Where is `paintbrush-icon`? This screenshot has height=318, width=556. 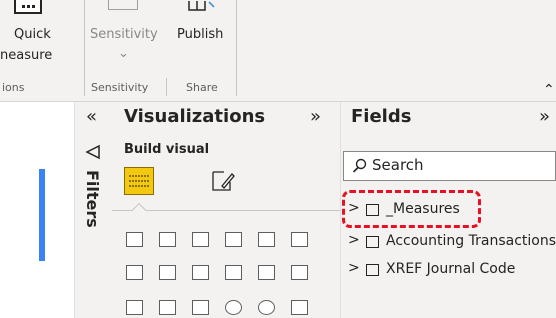
paintbrush-icon is located at coordinates (223, 181).